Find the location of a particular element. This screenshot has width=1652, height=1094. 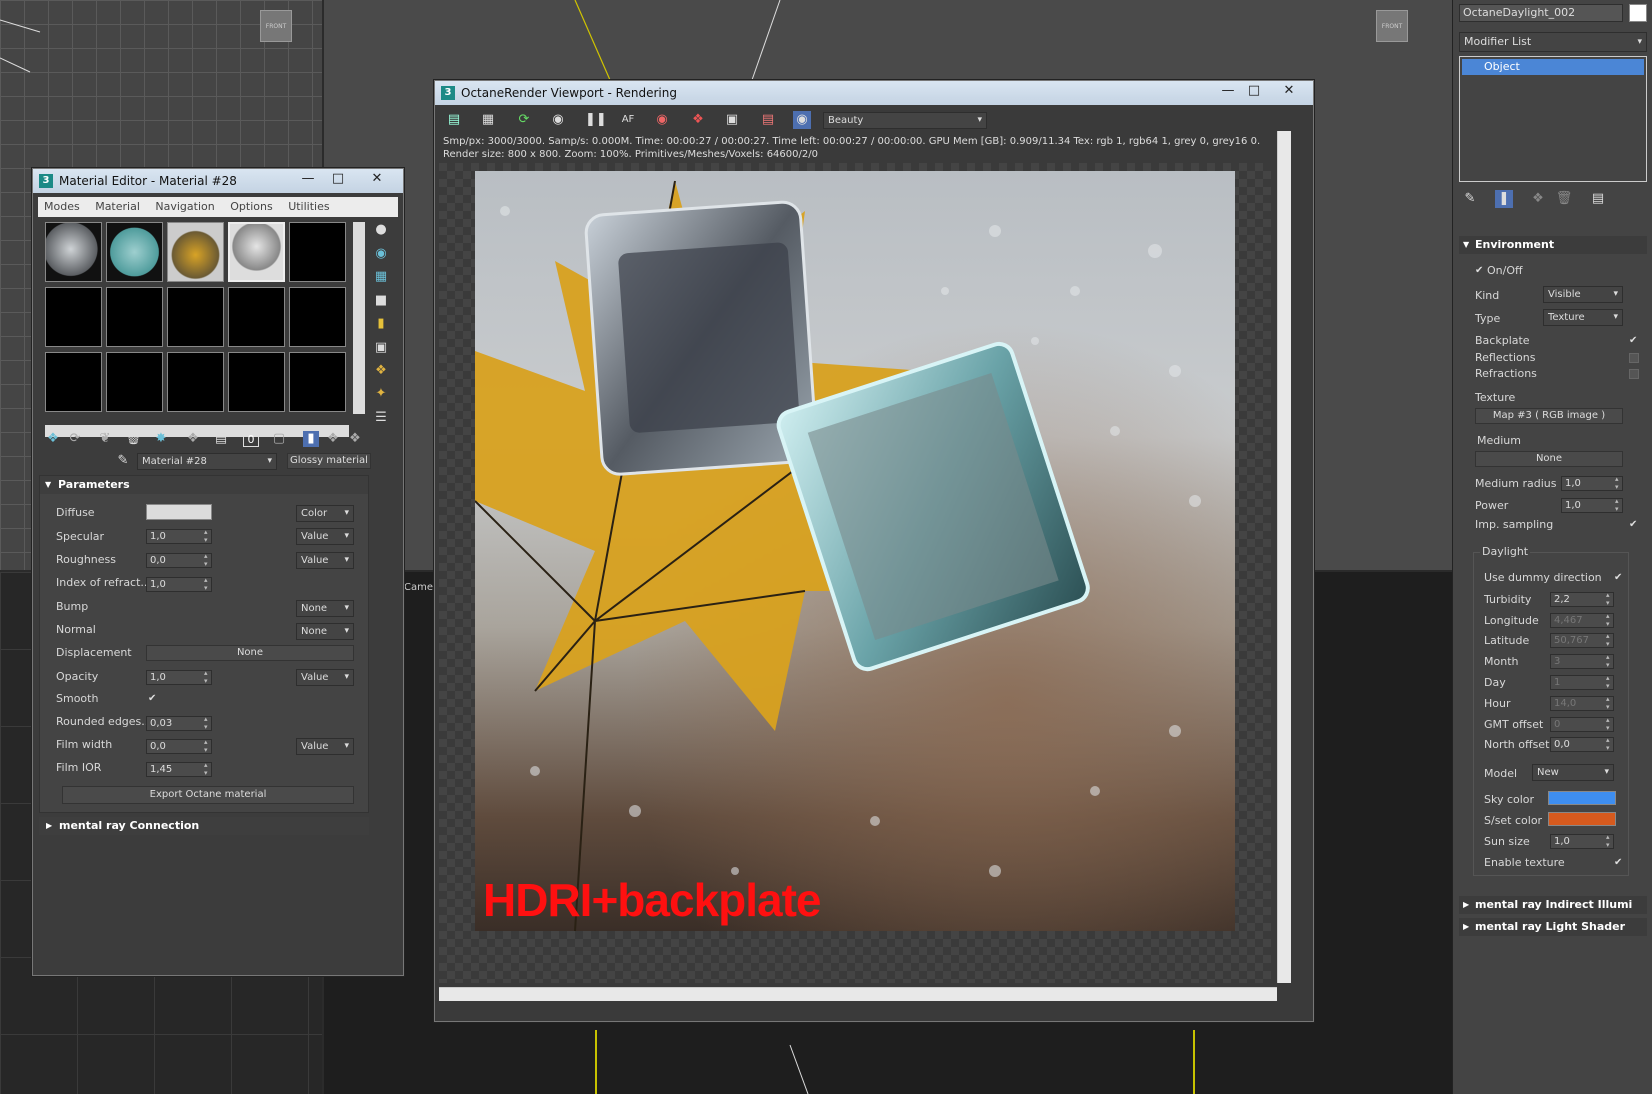

material-type-button: Glossy material is located at coordinates (329, 461).